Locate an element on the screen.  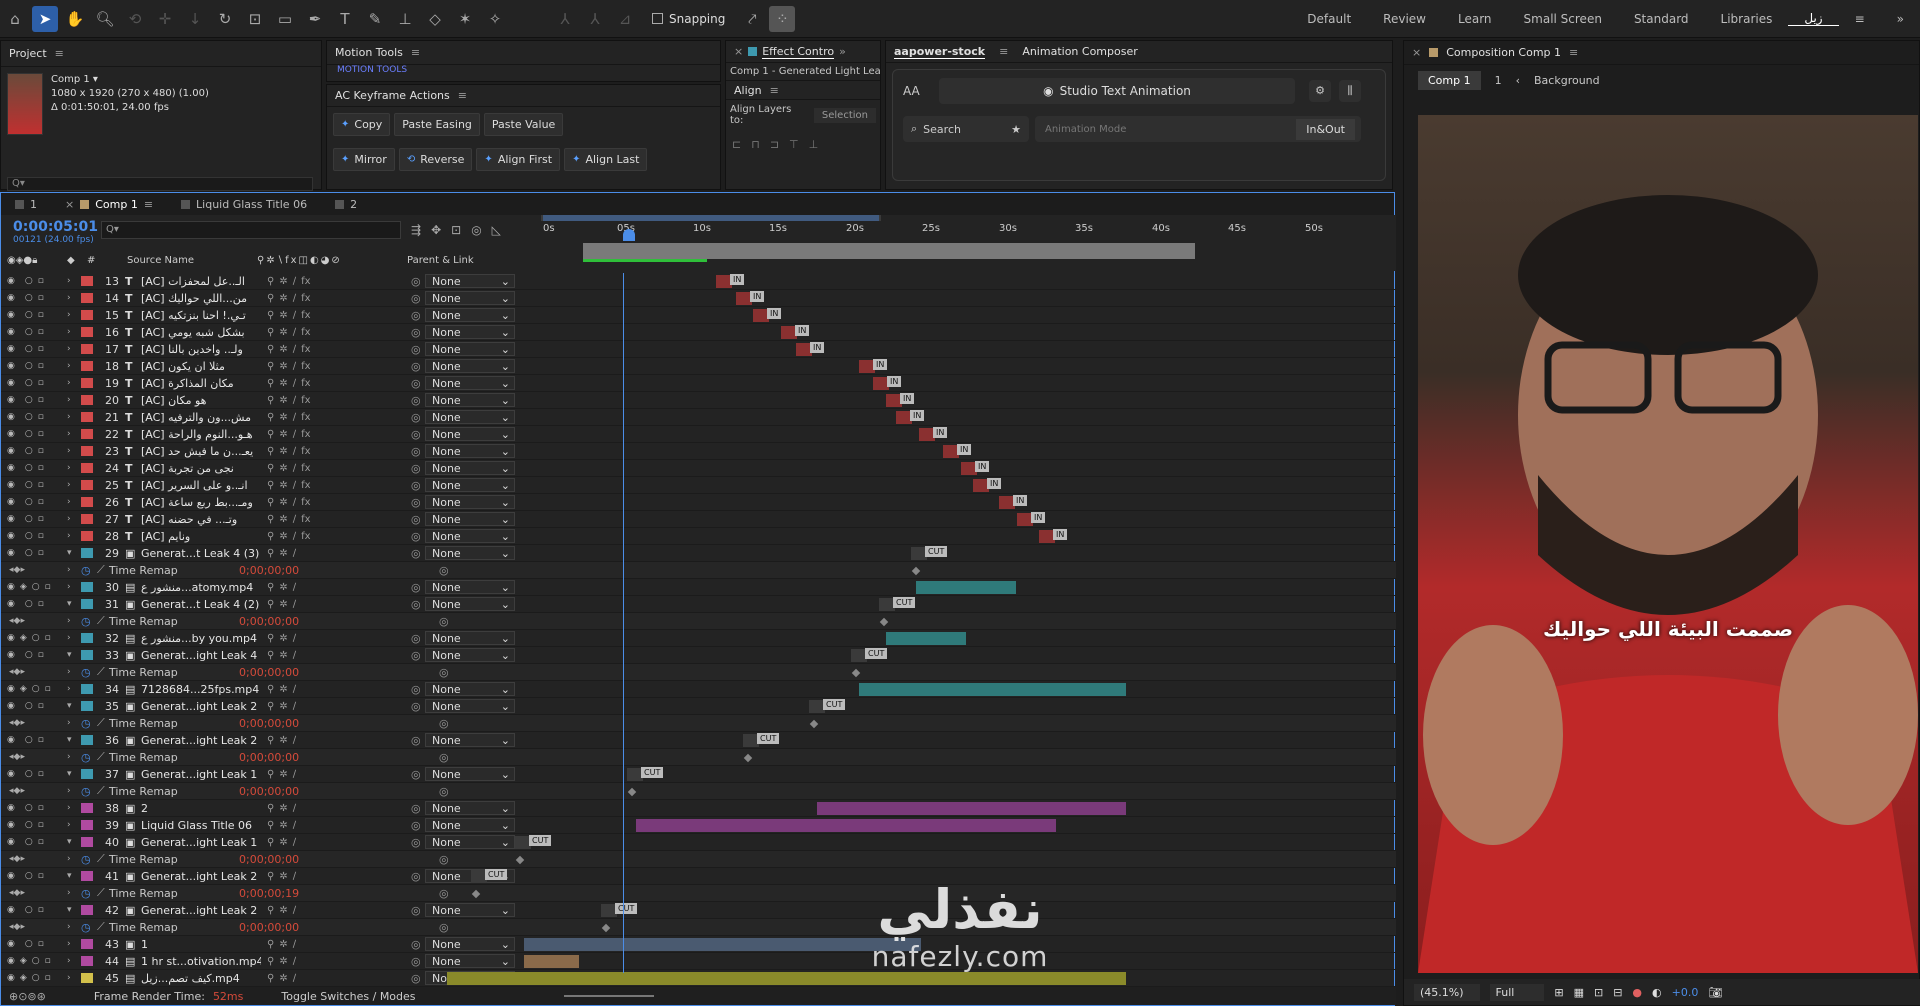
layer-name: [AC] هو مكان is located at coordinates (201, 400).